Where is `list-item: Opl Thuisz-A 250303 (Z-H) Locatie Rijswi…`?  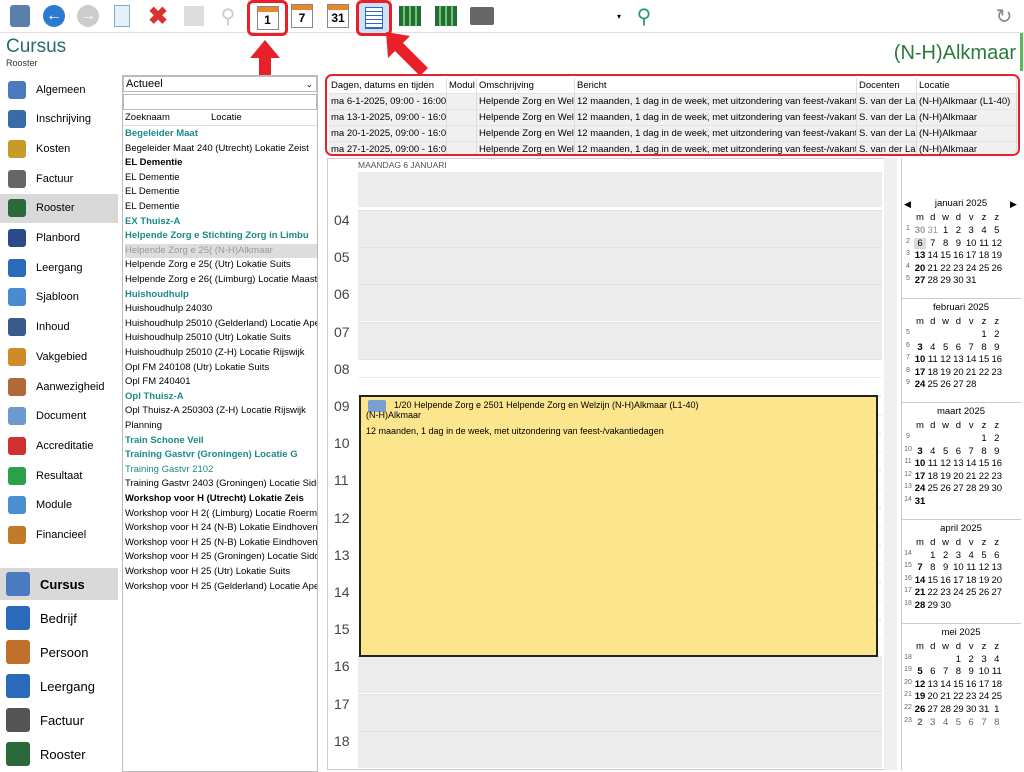
list-item: Opl Thuisz-A 250303 (Z-H) Locatie Rijswi… is located at coordinates (221, 411).